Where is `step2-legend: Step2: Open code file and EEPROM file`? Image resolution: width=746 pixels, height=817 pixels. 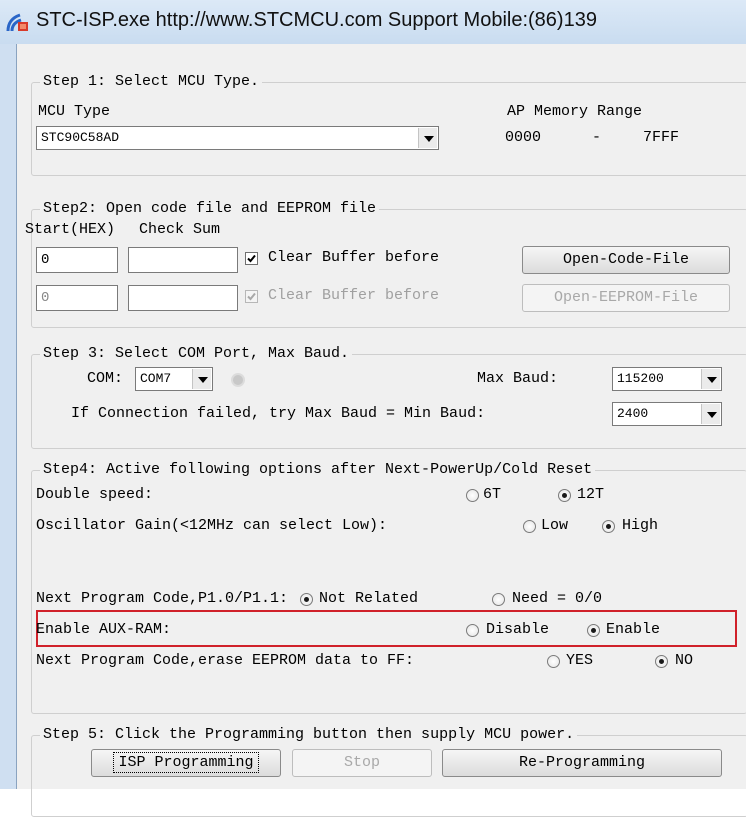
step2-legend: Step2: Open code file and EEPROM file is located at coordinates (210, 209).